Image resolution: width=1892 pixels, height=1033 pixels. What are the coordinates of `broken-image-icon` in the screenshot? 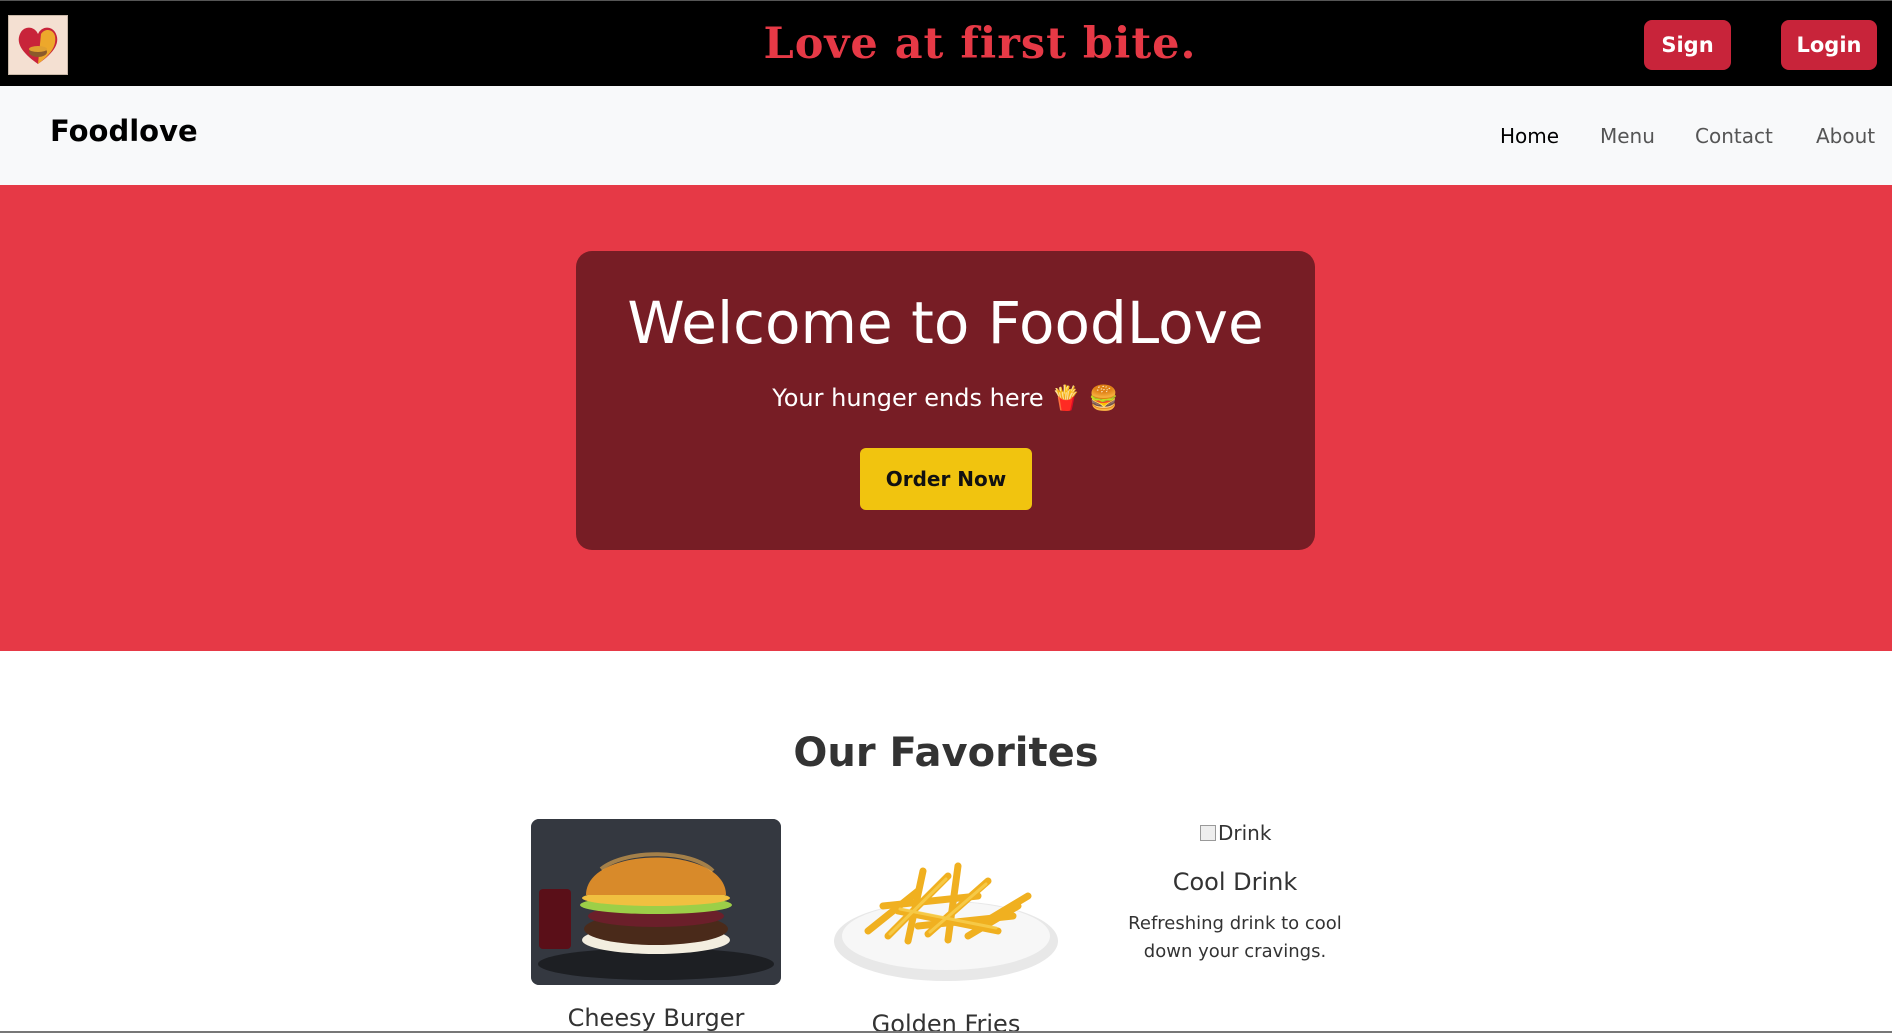 It's located at (1208, 833).